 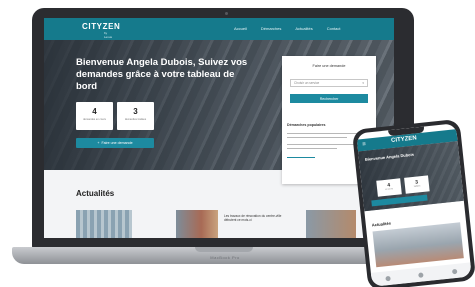 I want to click on brand: CITYZEN by Lexus, so click(x=87, y=29).